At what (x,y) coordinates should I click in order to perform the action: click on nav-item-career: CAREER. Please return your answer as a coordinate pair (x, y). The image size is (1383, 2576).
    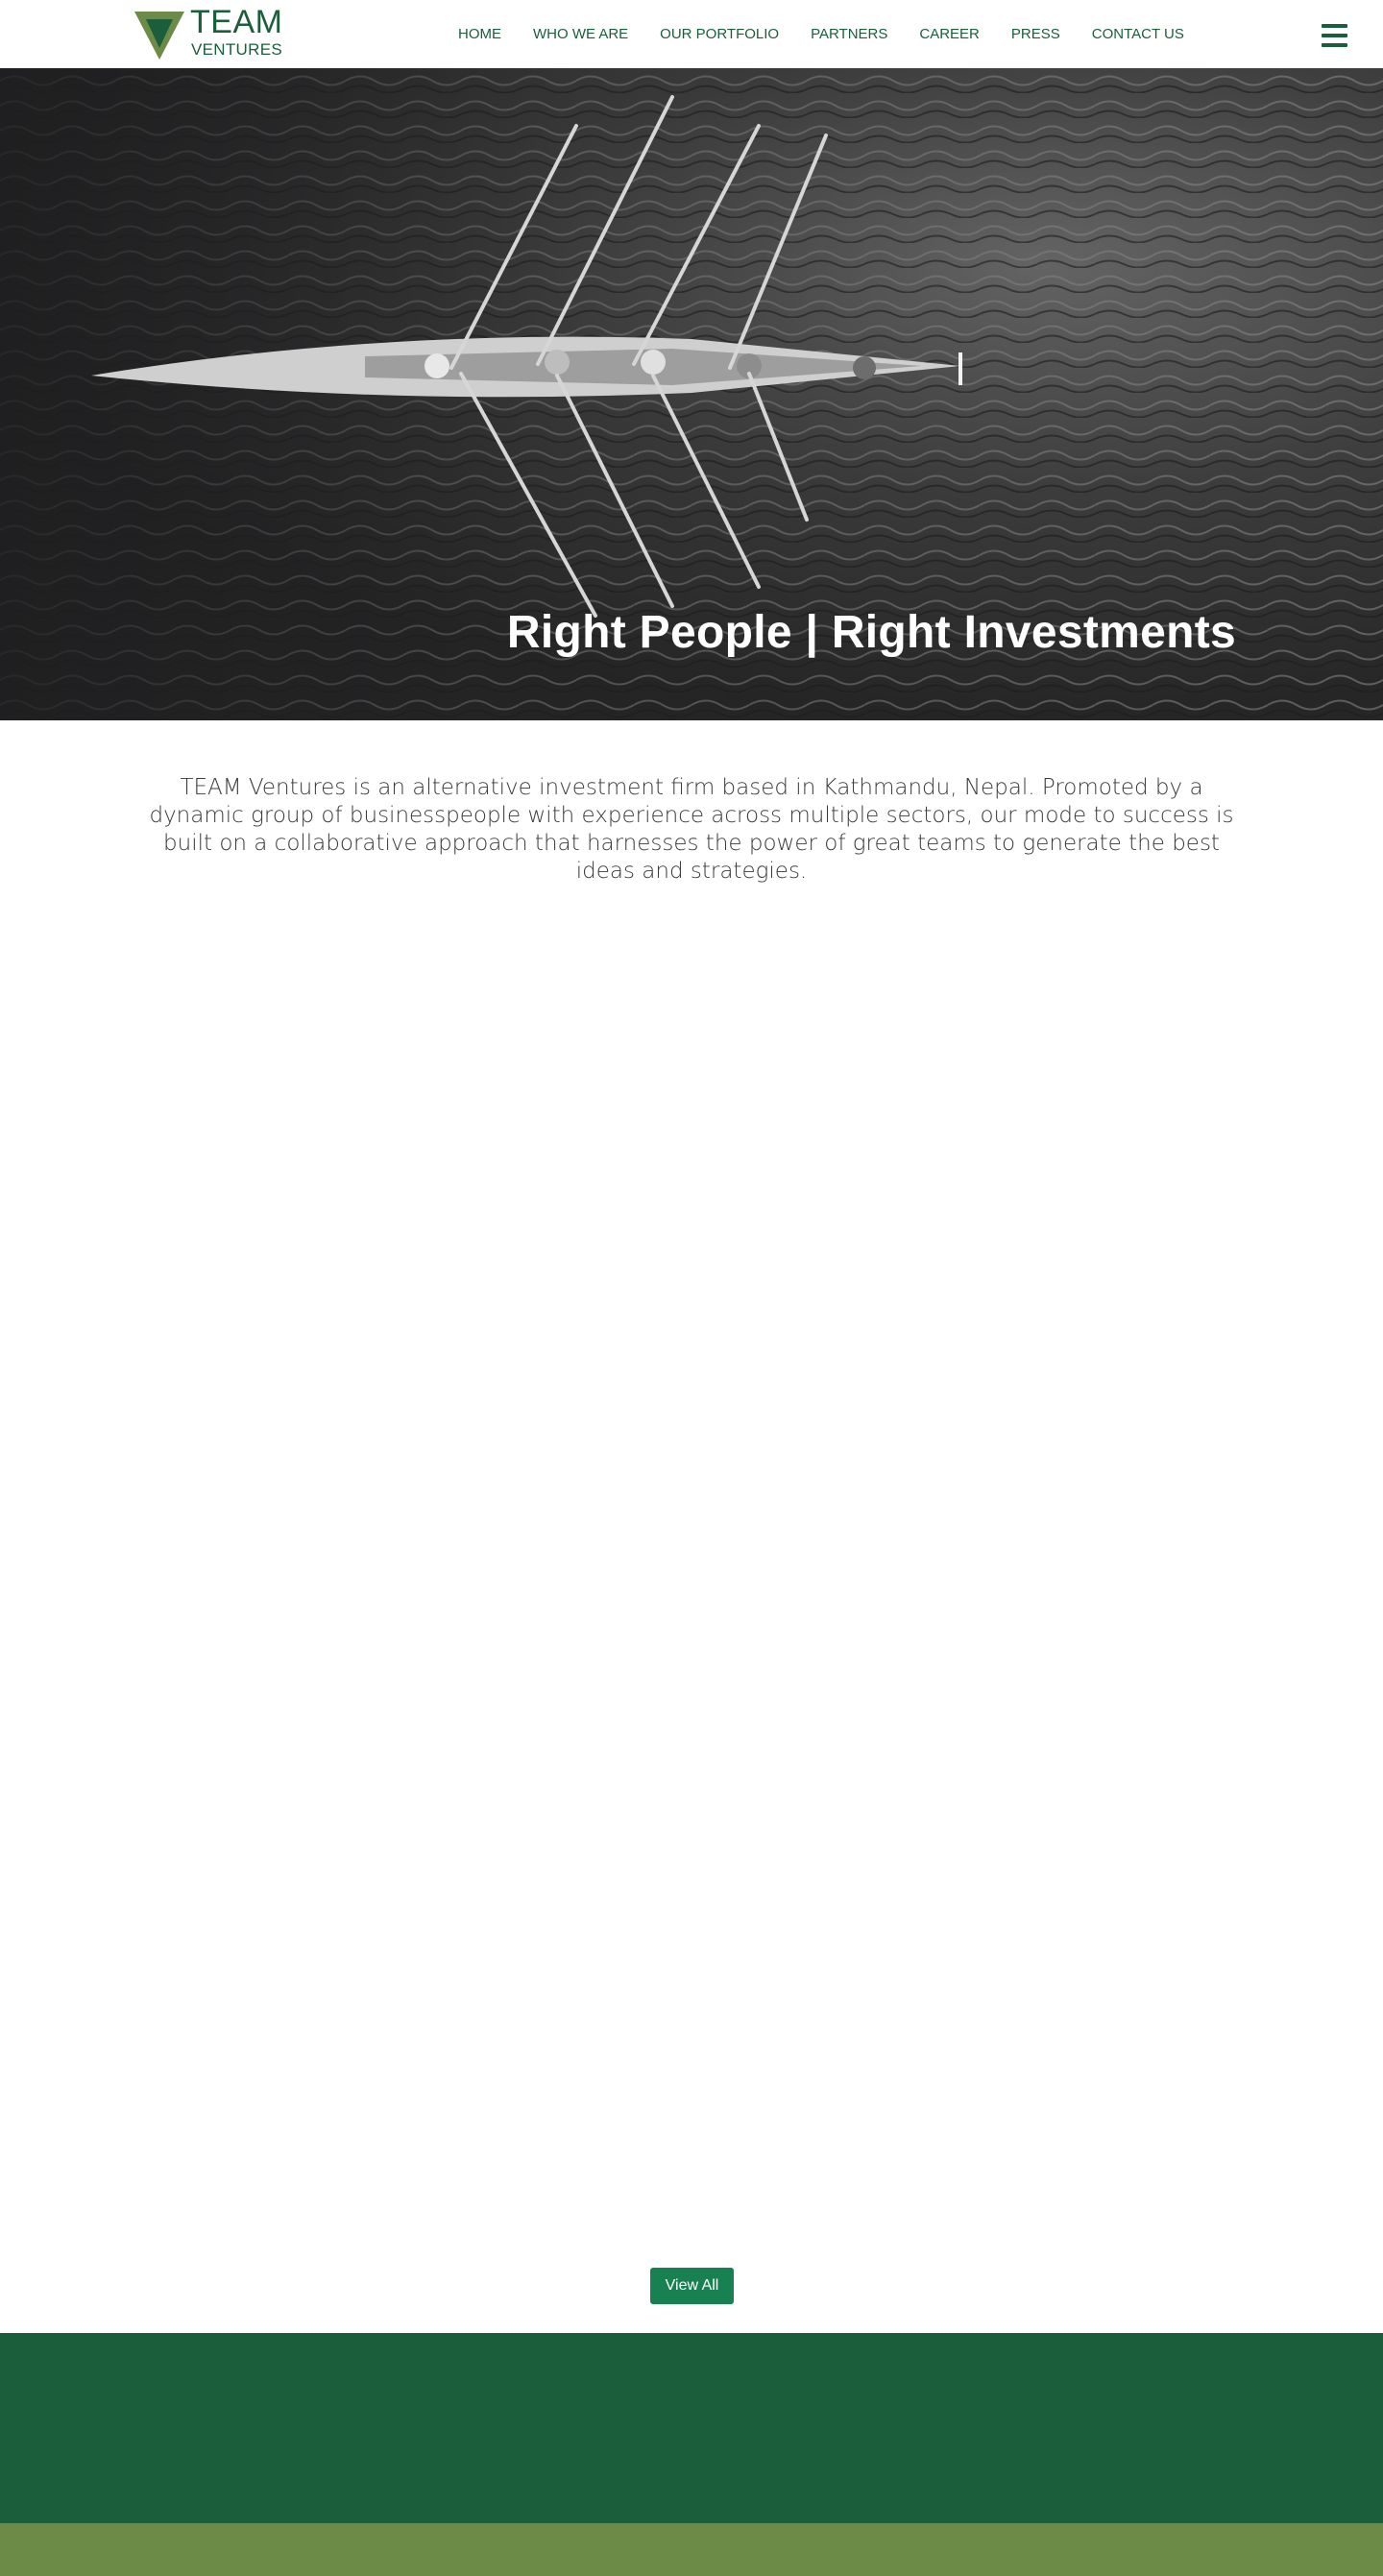
    Looking at the image, I should click on (949, 34).